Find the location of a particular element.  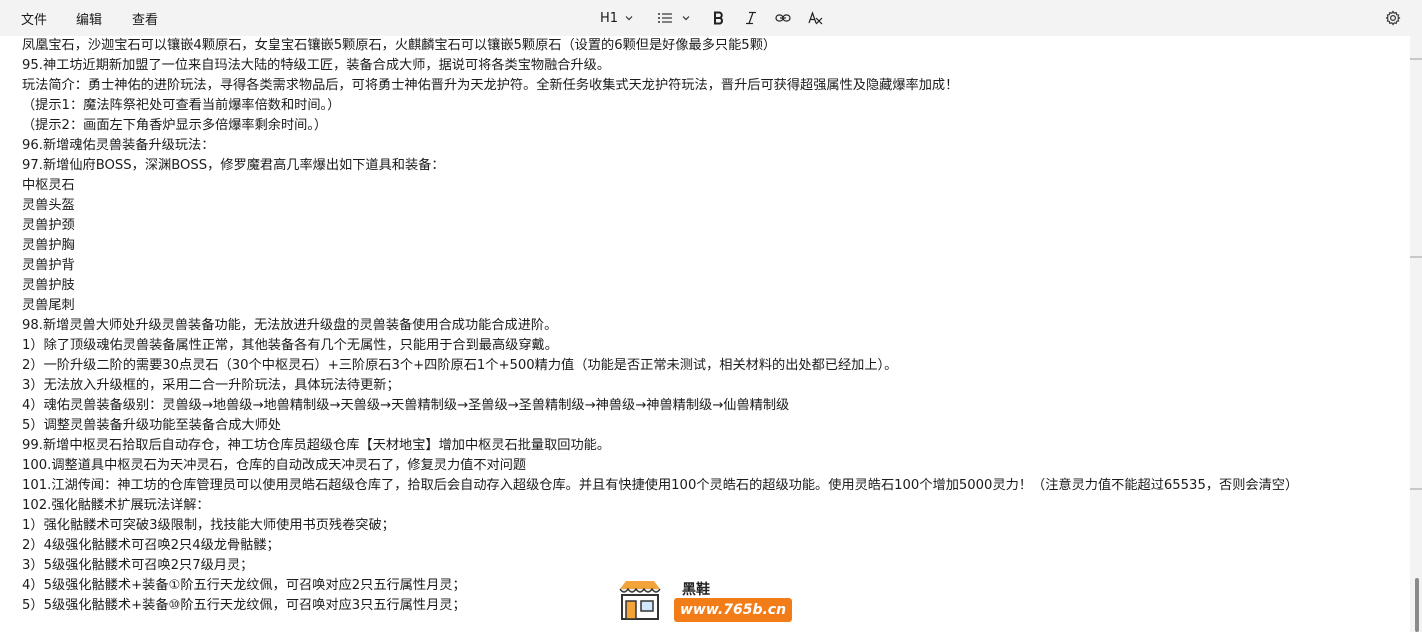

heading-dropdown: H1 is located at coordinates (617, 18).